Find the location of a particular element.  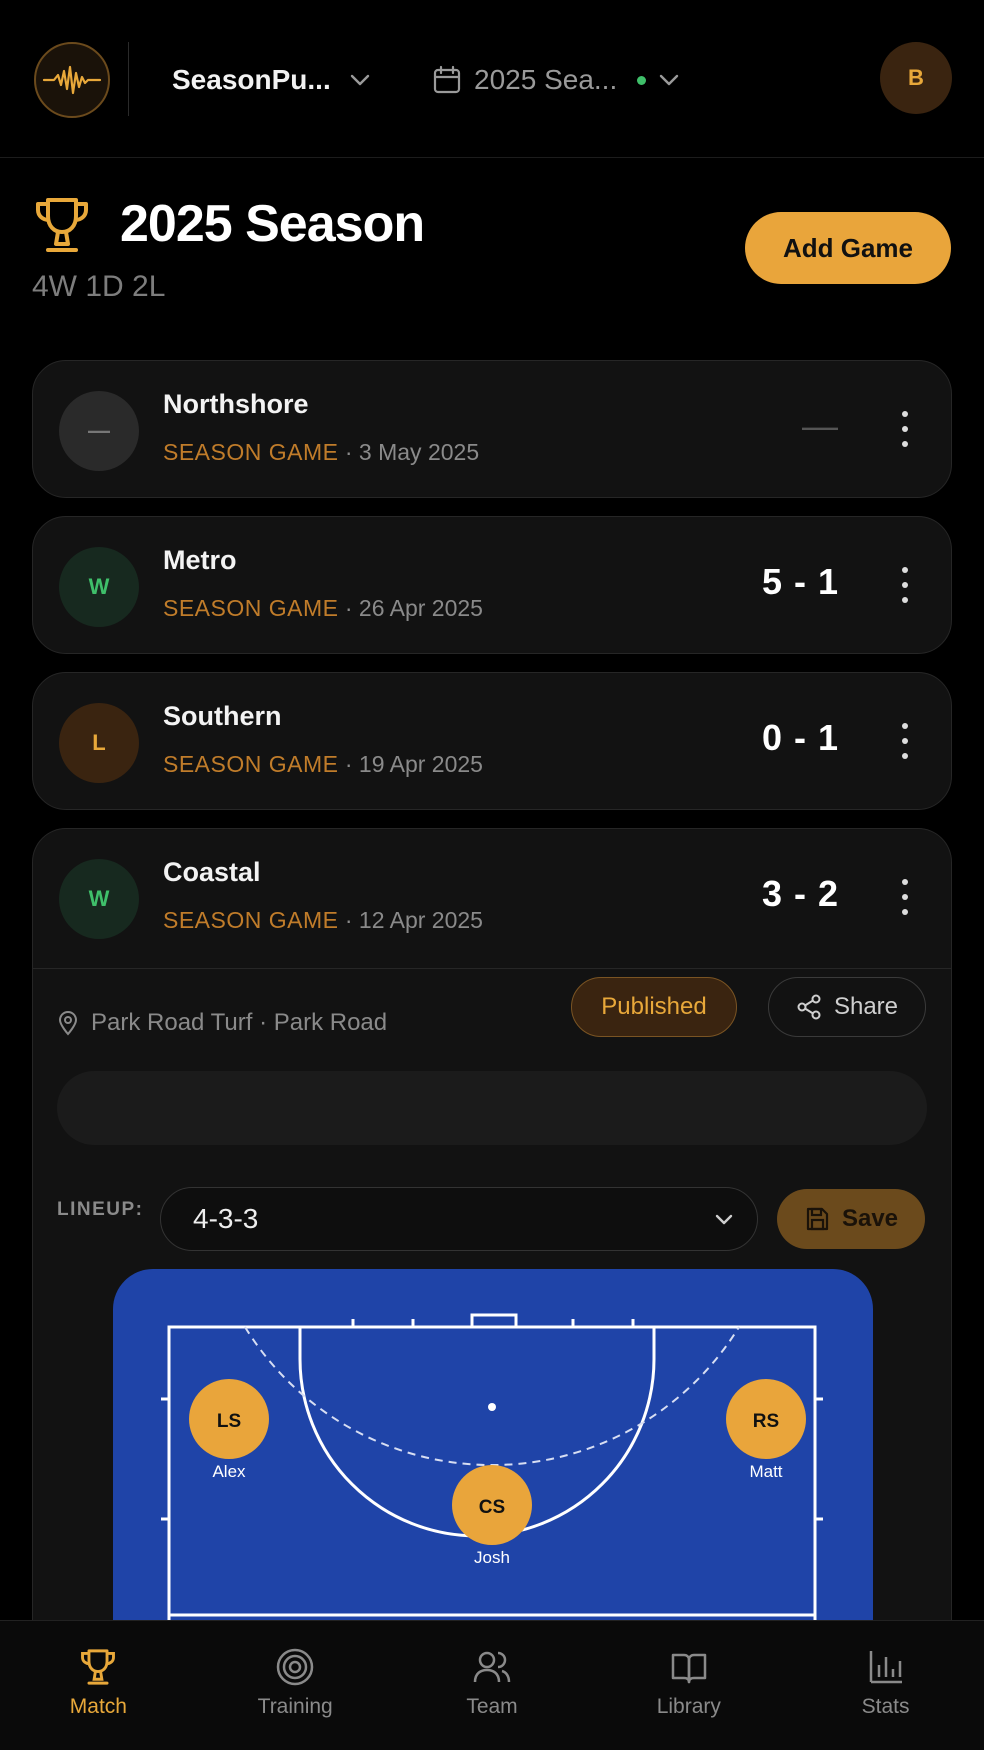

nav-label: Training is located at coordinates (295, 1706).